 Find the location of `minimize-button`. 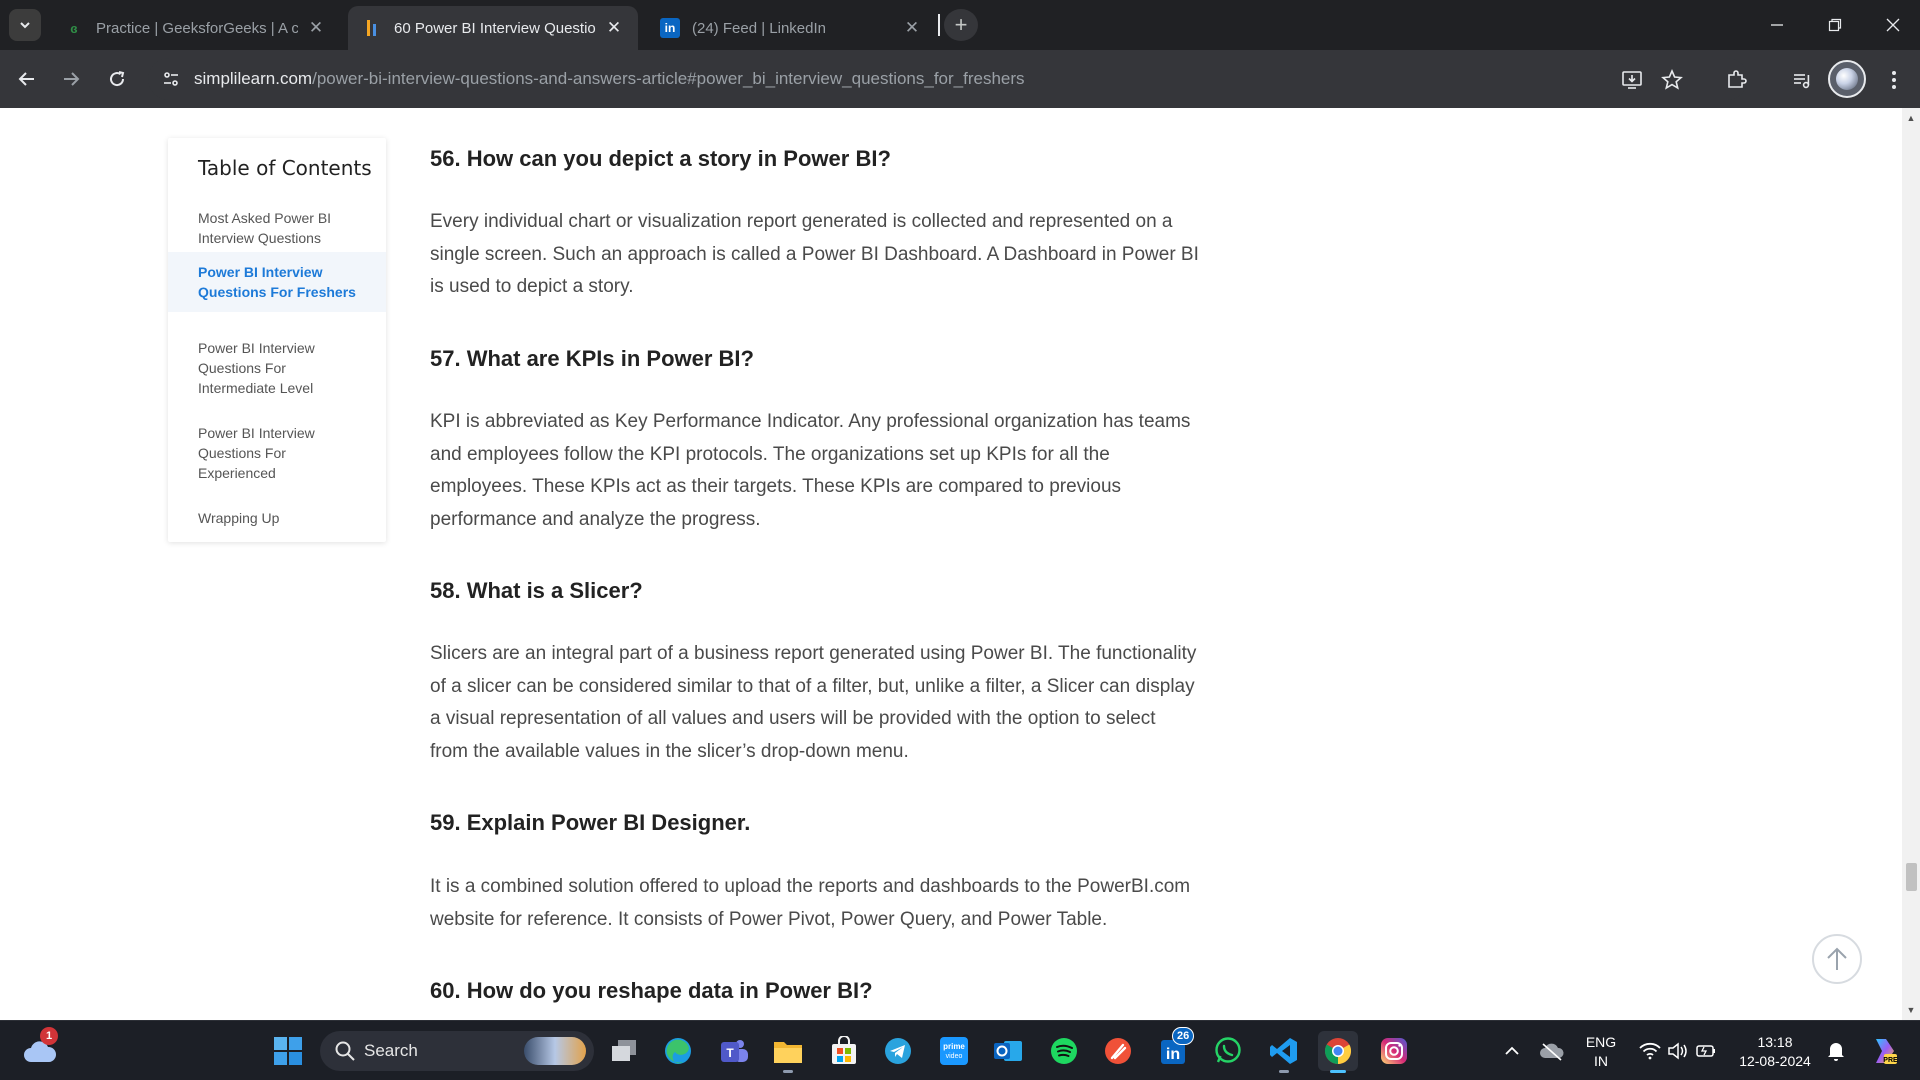

minimize-button is located at coordinates (1777, 25).